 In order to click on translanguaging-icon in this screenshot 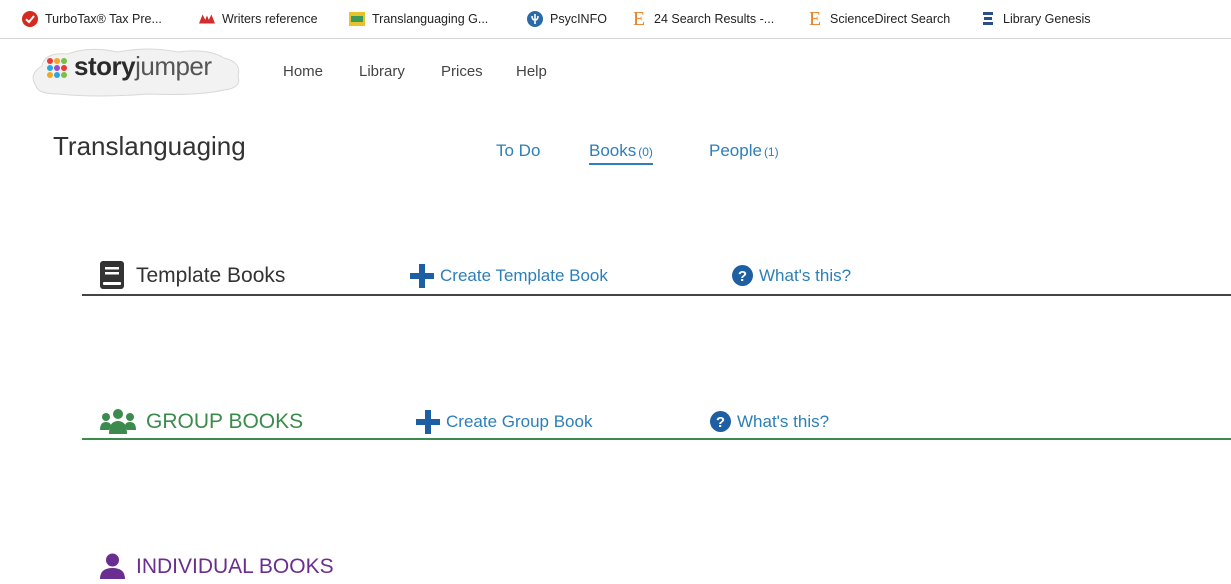, I will do `click(357, 19)`.